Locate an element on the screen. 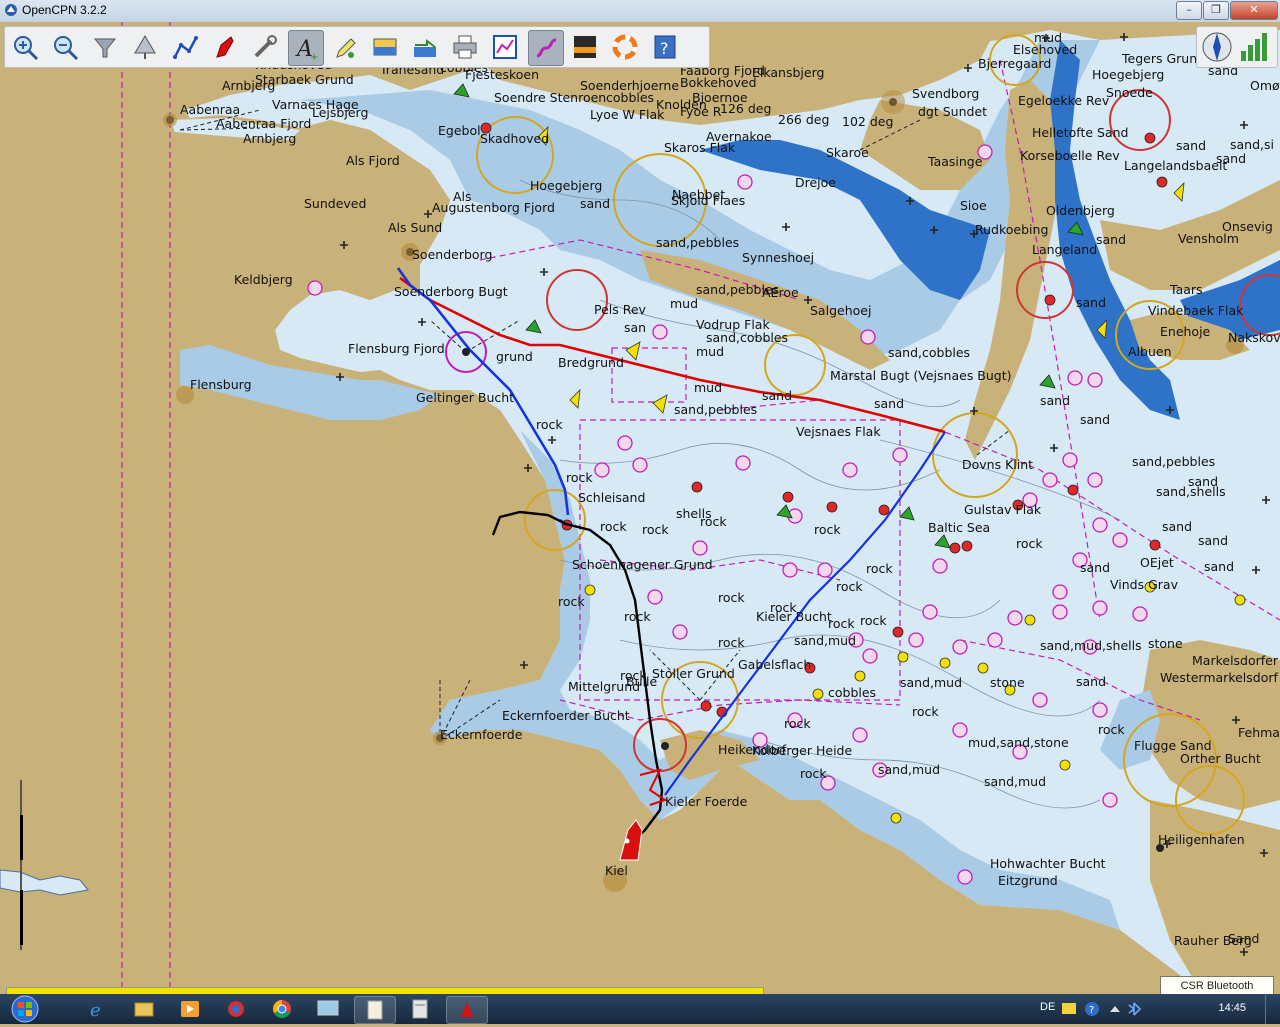 The width and height of the screenshot is (1280, 1027). zoom-out-button is located at coordinates (65, 47).